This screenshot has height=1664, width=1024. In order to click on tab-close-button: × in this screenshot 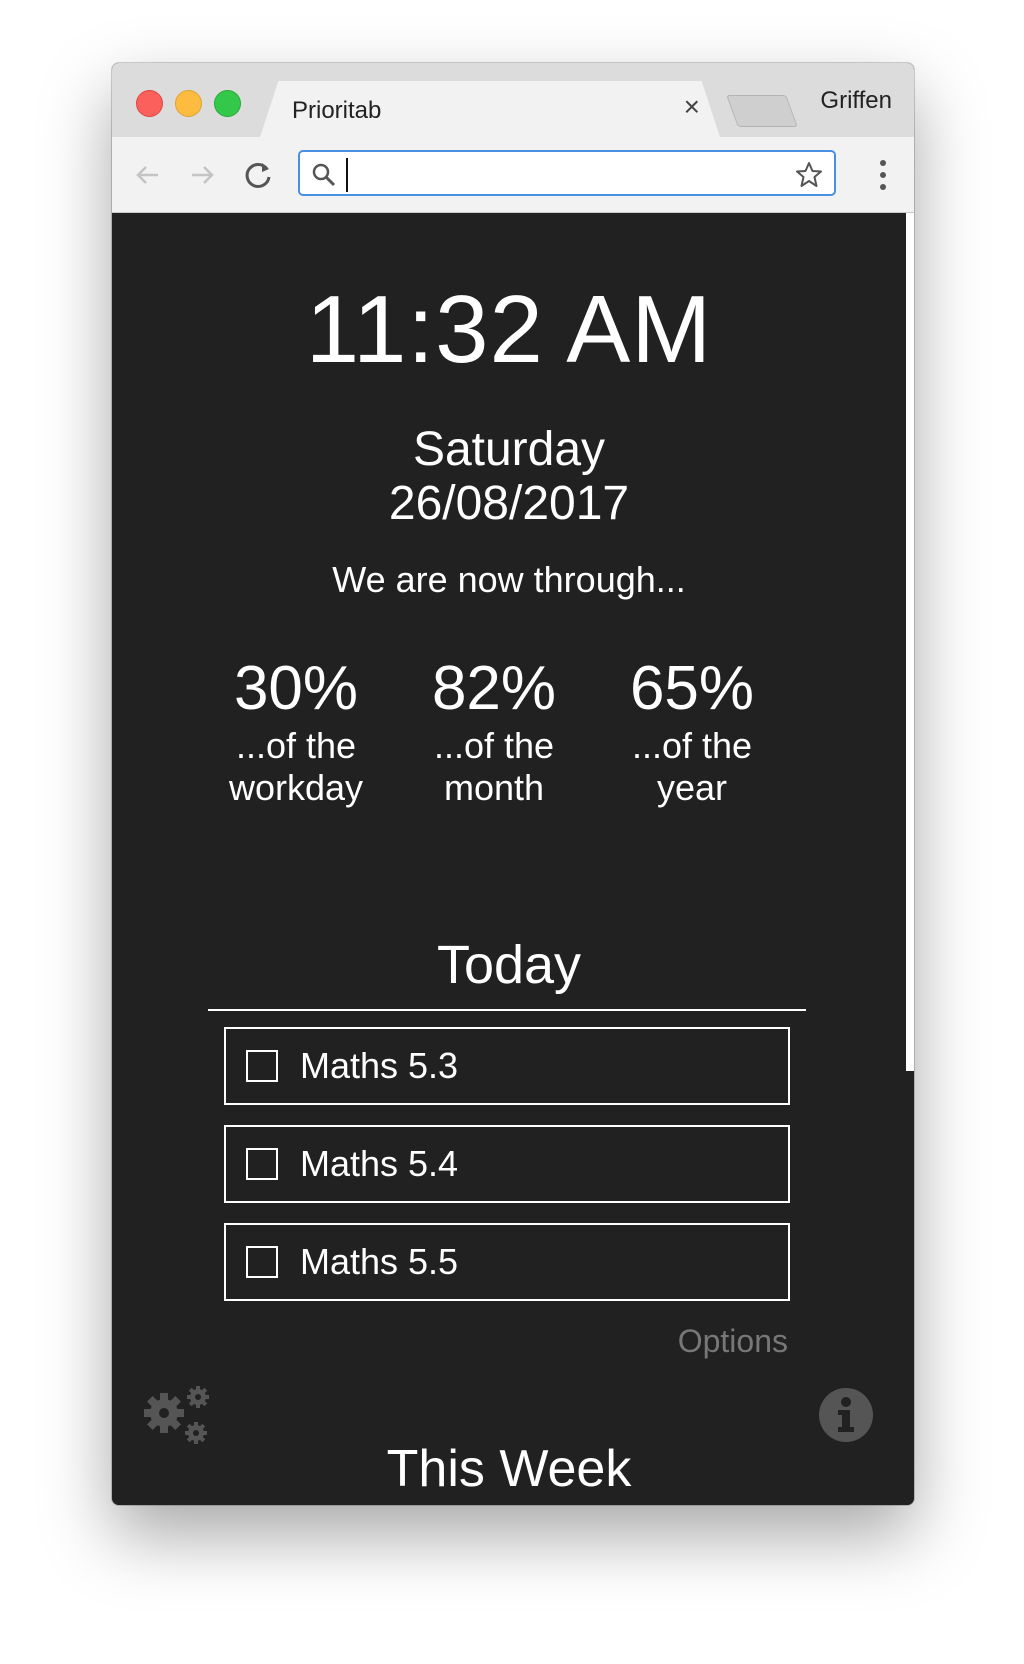, I will do `click(692, 107)`.